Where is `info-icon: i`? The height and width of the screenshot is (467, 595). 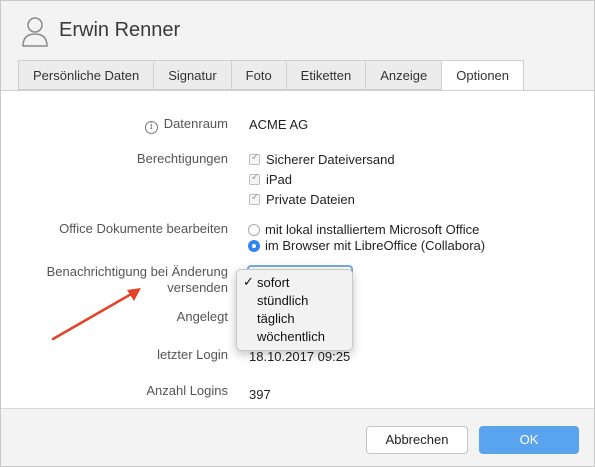 info-icon: i is located at coordinates (151, 127).